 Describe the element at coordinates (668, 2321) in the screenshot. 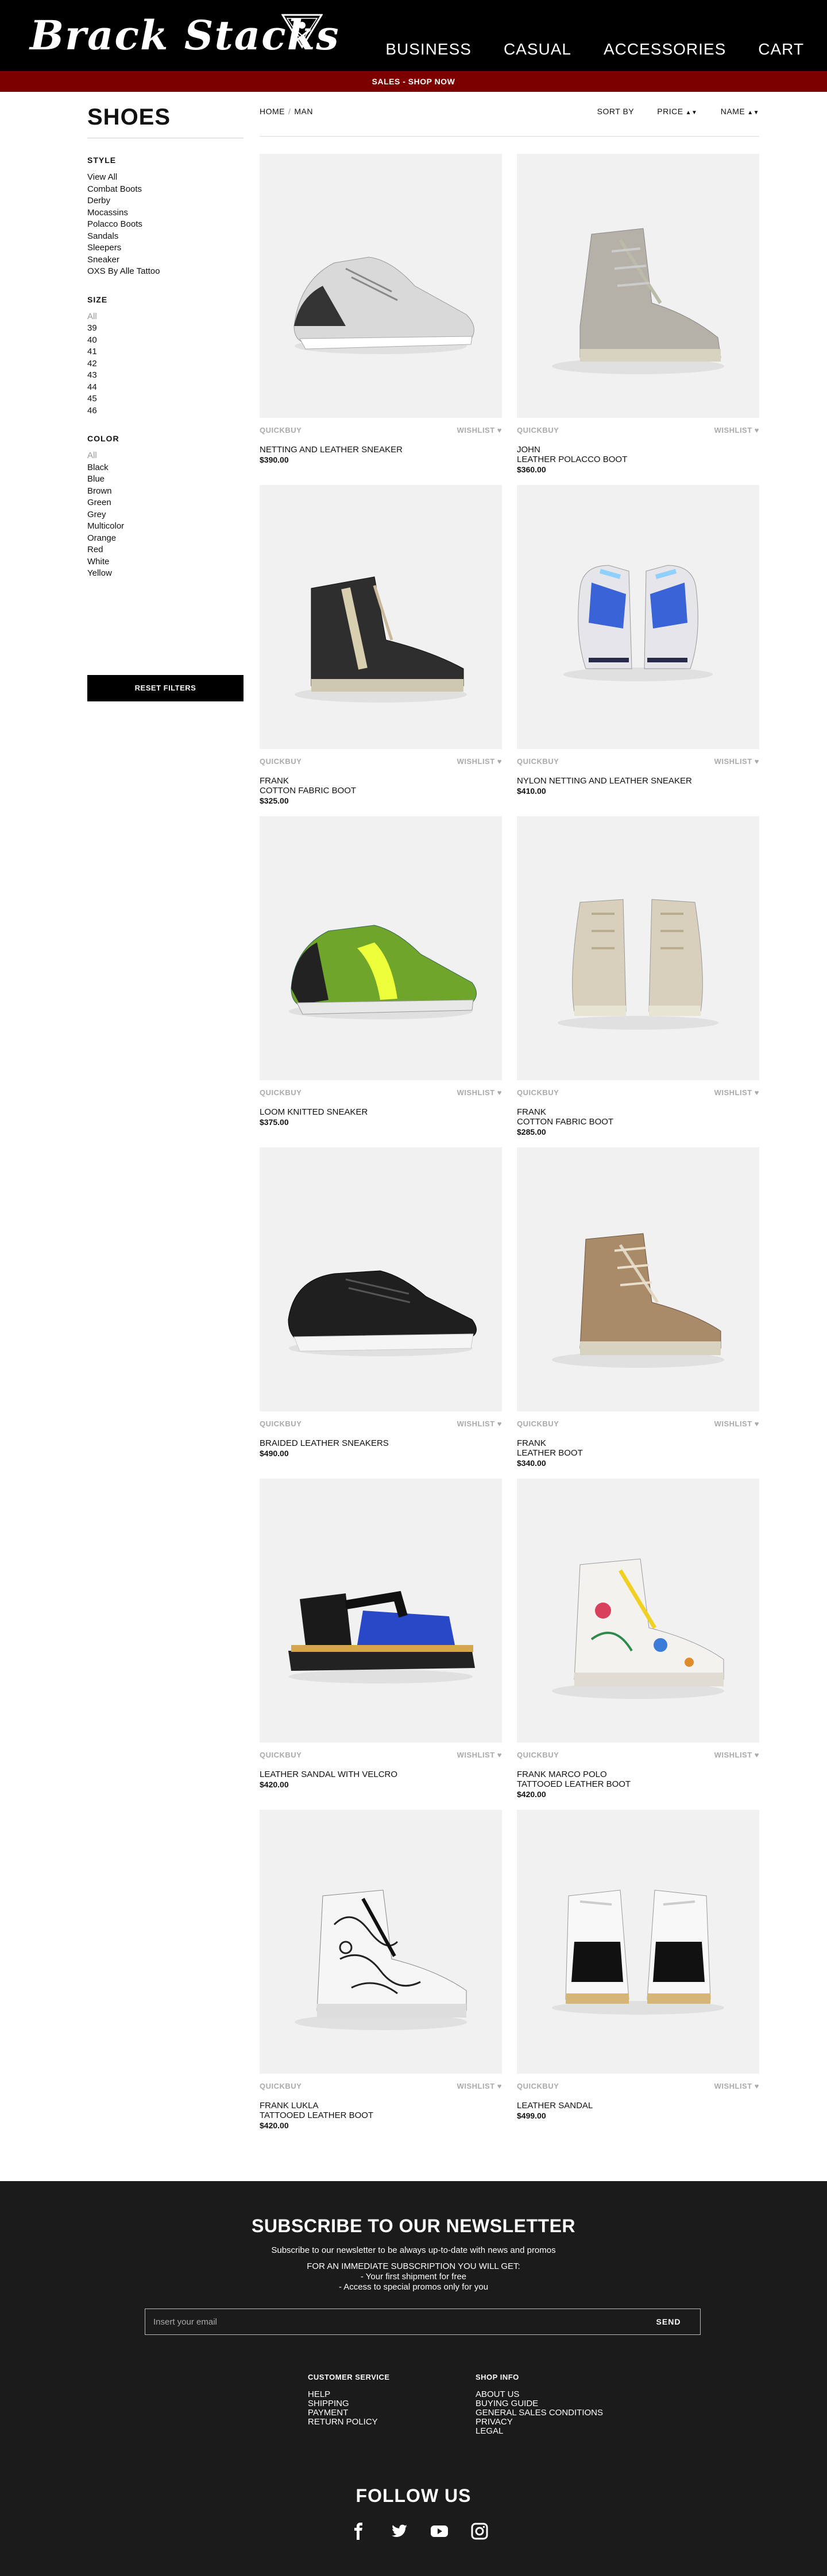

I see `send-button: SEND` at that location.